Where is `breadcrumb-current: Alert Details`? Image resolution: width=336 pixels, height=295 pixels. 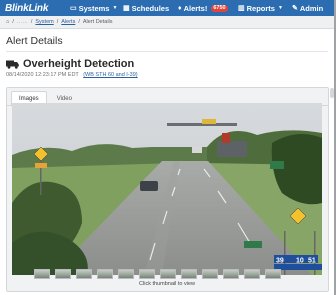 breadcrumb-current: Alert Details is located at coordinates (97, 22).